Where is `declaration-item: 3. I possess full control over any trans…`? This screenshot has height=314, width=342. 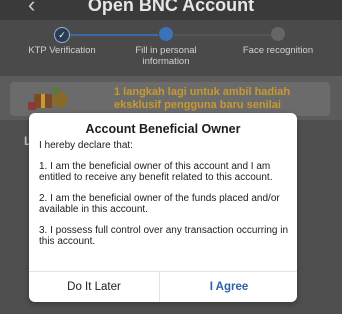 declaration-item: 3. I possess full control over any trans… is located at coordinates (164, 236).